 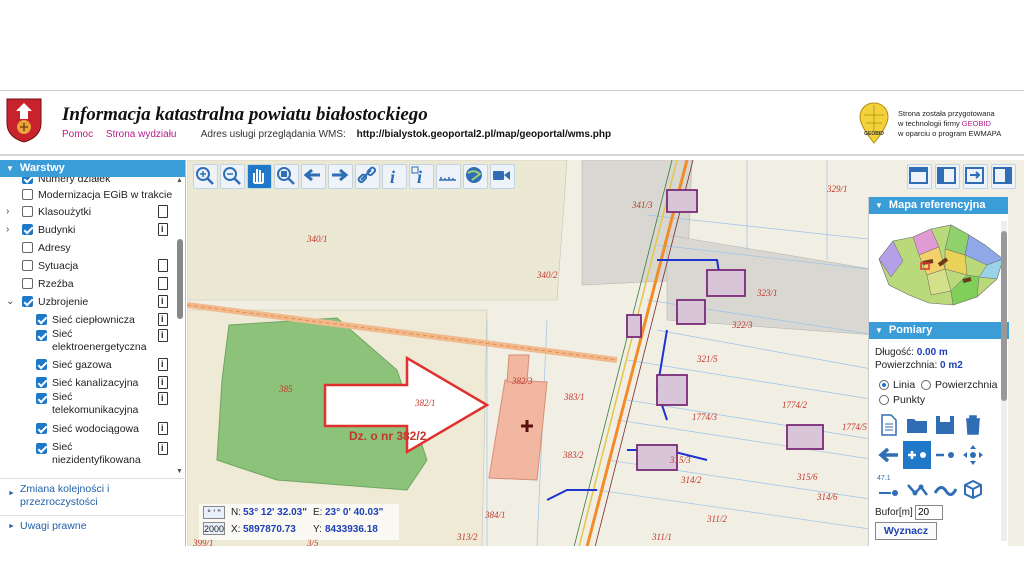 I want to click on video-button, so click(x=502, y=176).